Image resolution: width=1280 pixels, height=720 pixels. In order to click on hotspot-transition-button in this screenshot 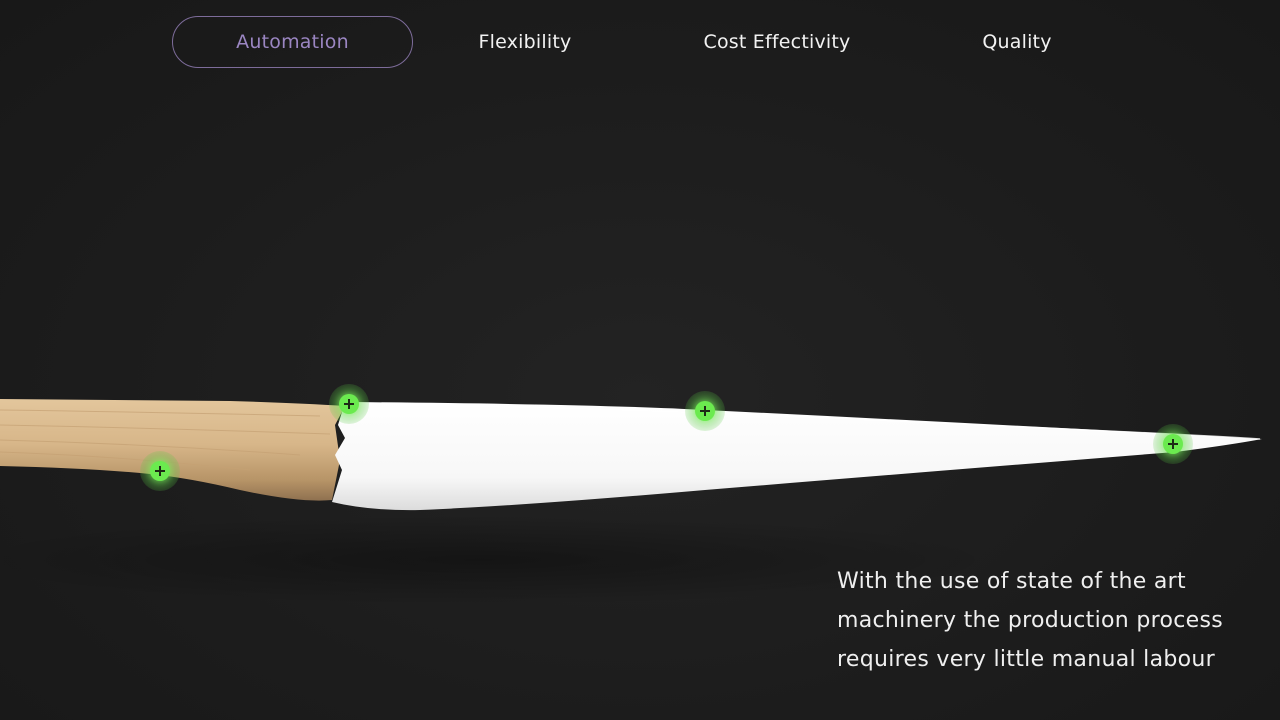, I will do `click(349, 404)`.